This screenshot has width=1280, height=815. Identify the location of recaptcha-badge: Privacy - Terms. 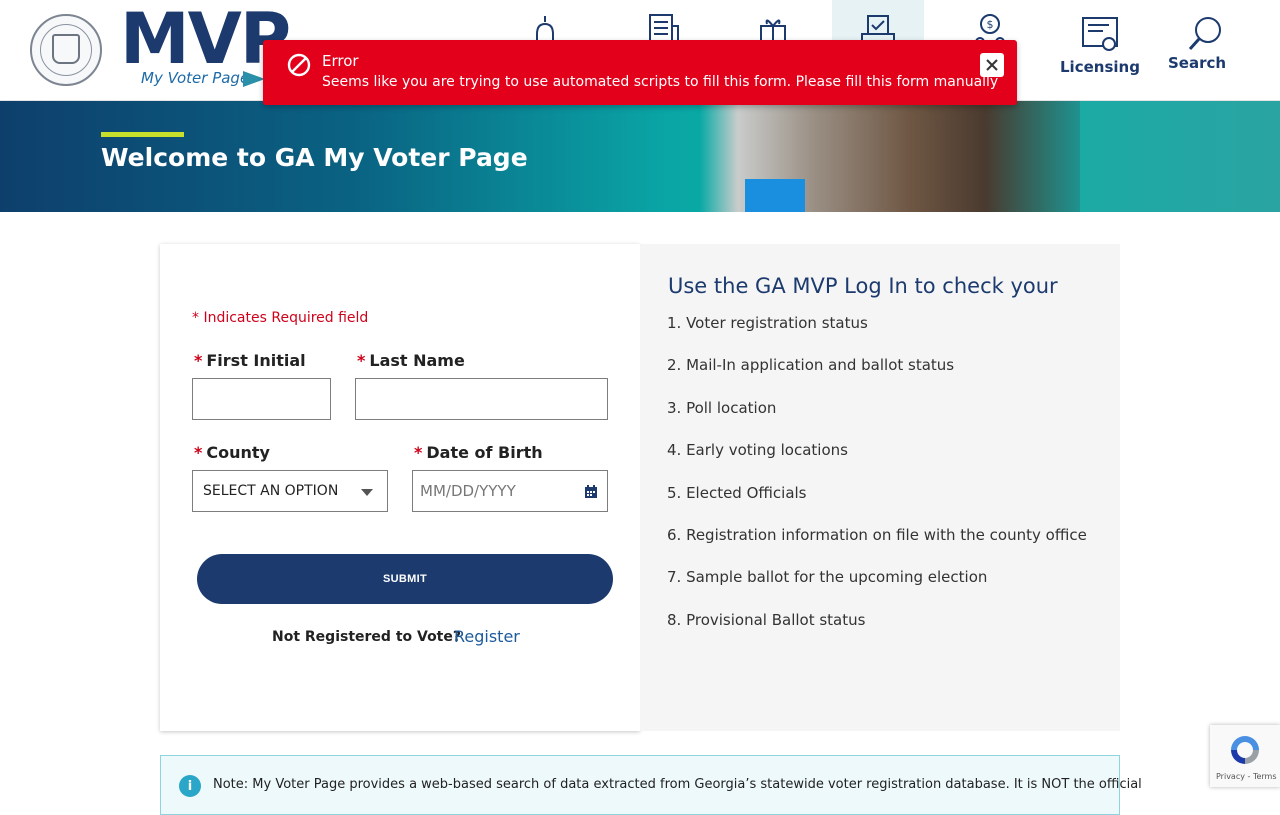
(1245, 756).